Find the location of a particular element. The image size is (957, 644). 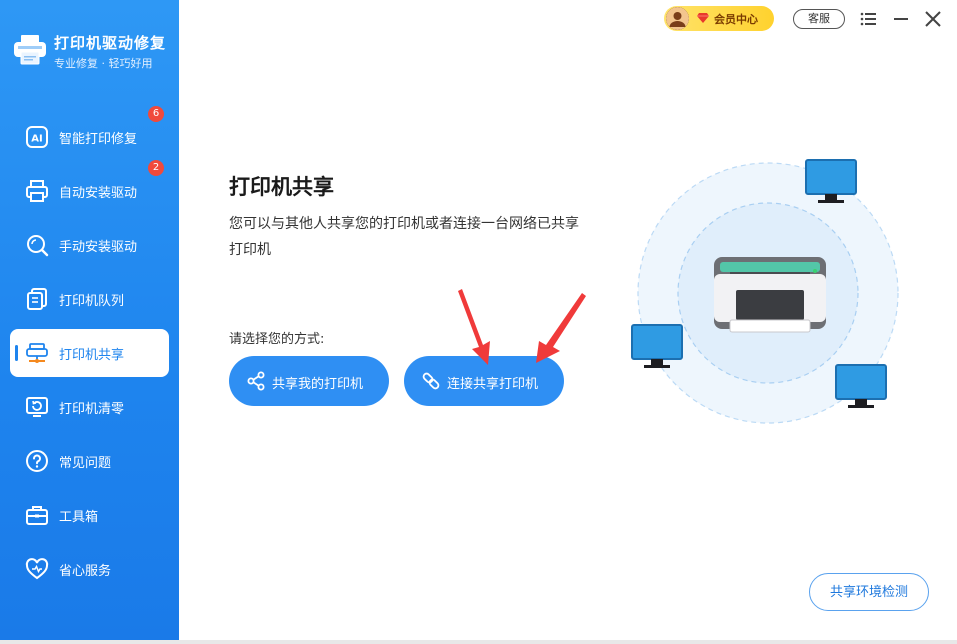

sidebar-item-manual-install: 手动安装驱动 is located at coordinates (89, 245).